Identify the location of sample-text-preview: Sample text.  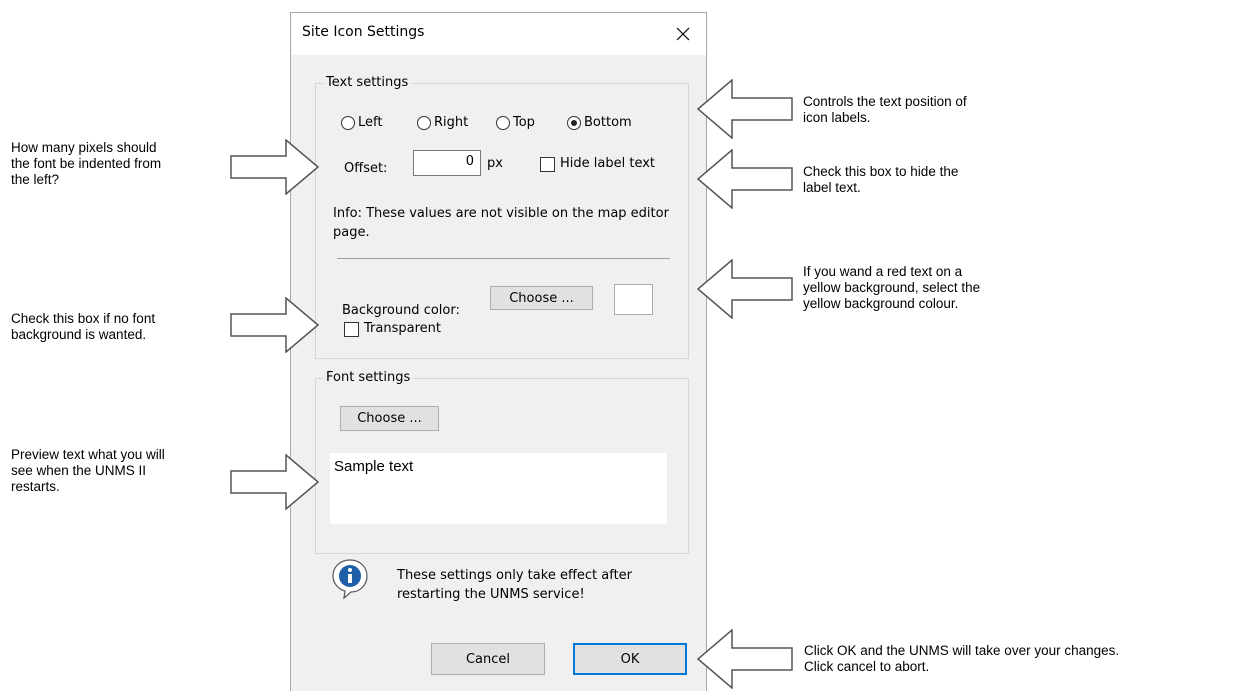
(498, 488).